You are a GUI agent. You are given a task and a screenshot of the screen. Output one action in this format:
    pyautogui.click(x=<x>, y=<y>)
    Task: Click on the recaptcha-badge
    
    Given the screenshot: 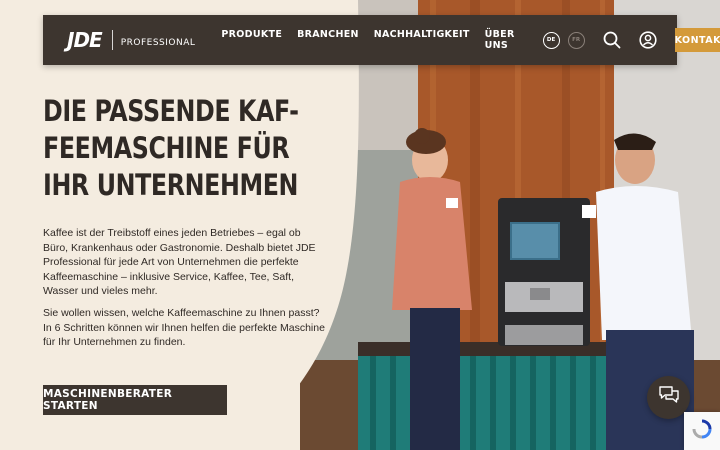 What is the action you would take?
    pyautogui.click(x=702, y=431)
    